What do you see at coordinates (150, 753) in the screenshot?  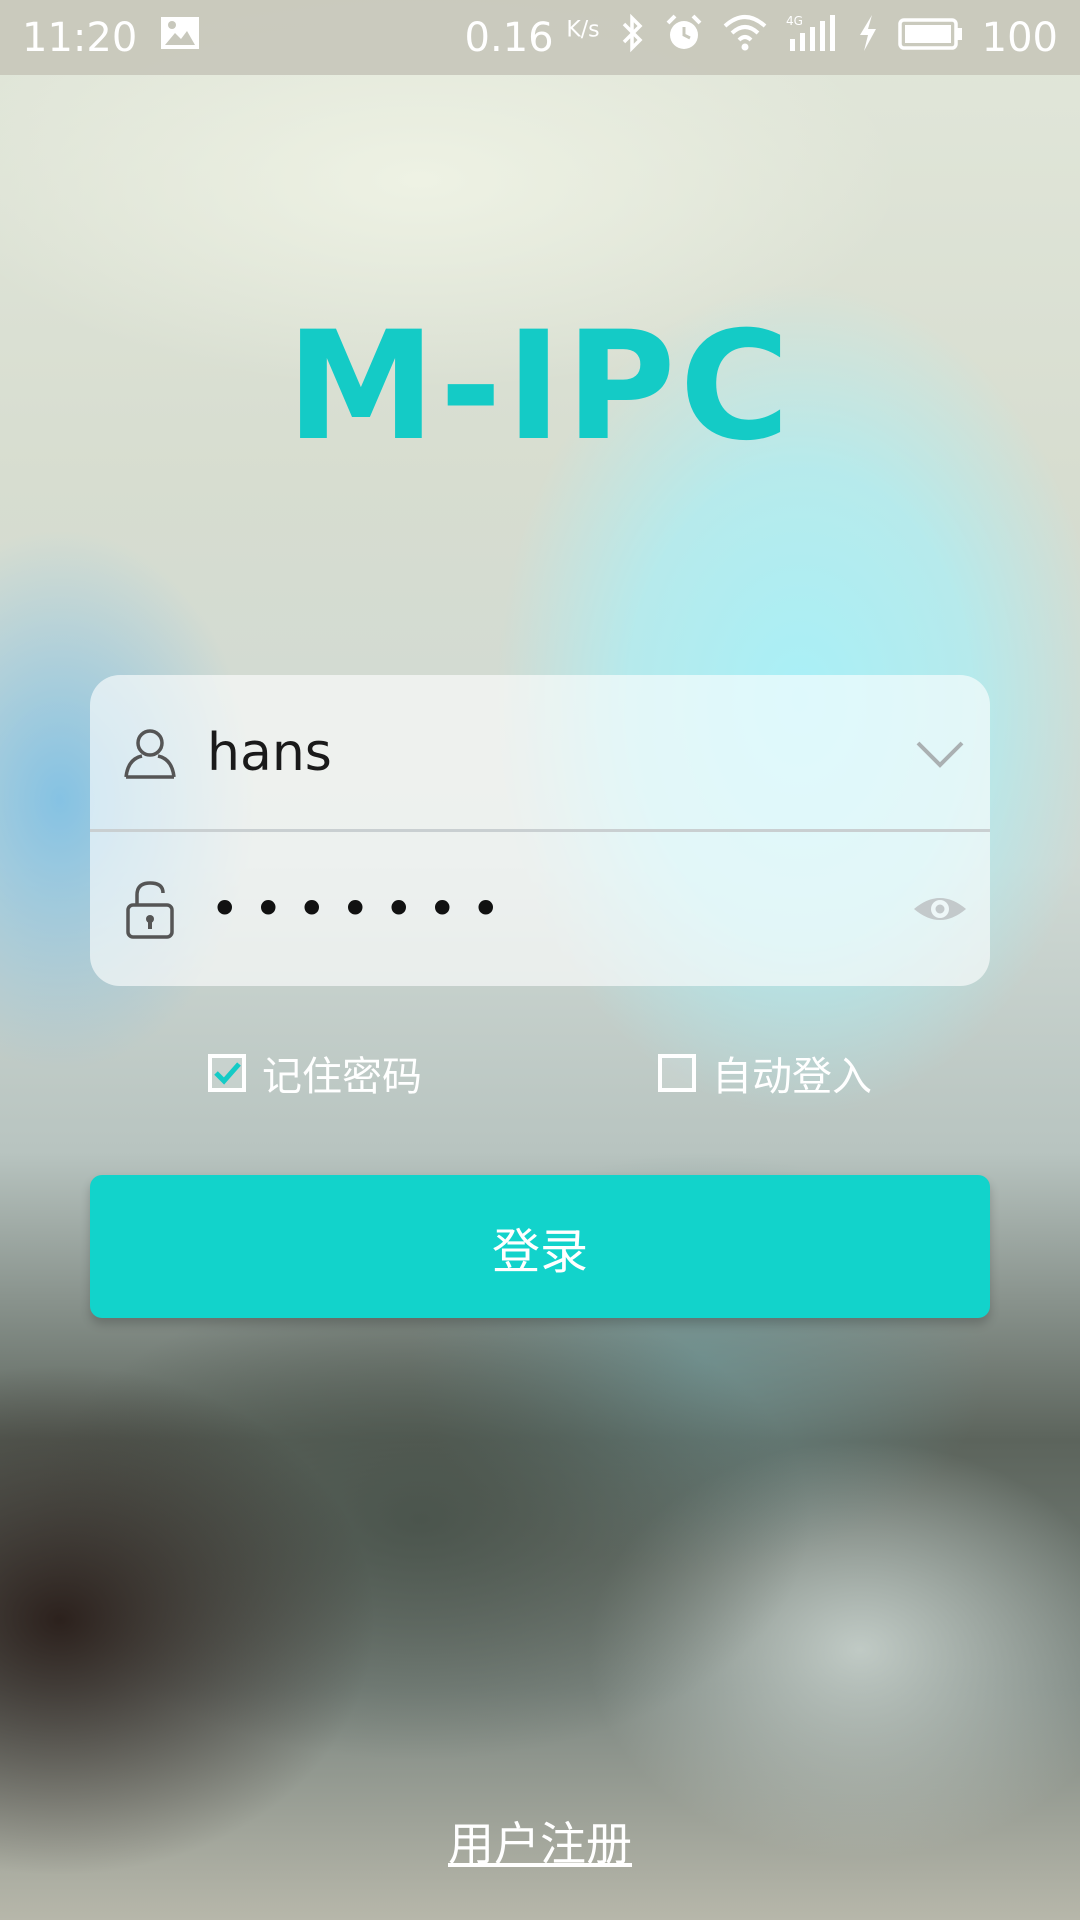 I see `user-icon` at bounding box center [150, 753].